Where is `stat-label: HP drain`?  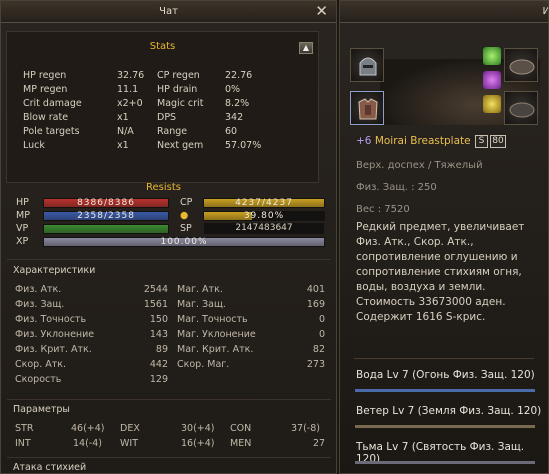
stat-label: HP drain is located at coordinates (177, 89).